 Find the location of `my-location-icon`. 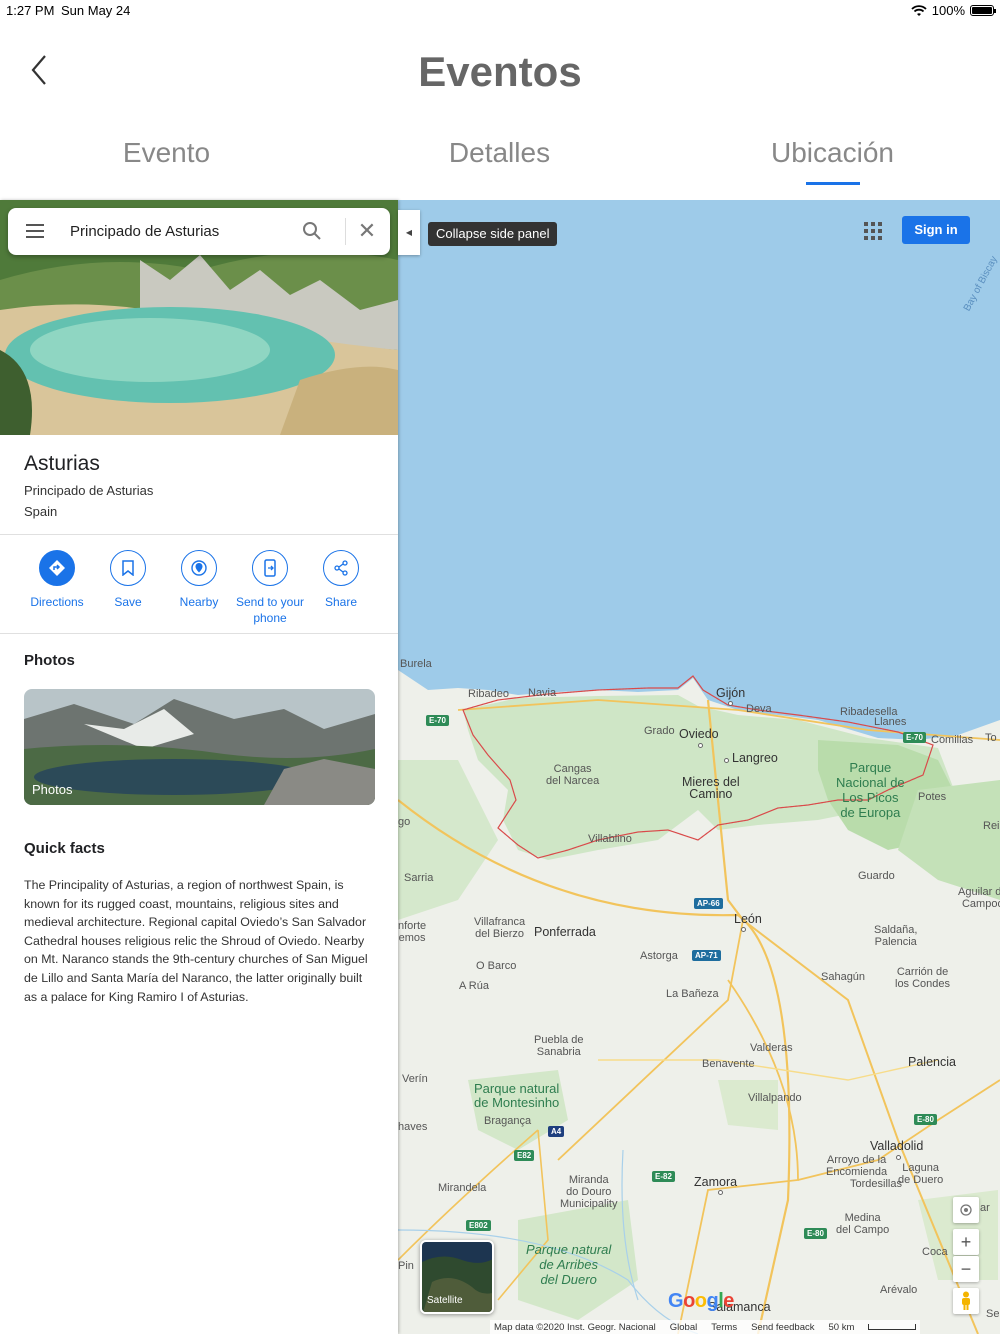

my-location-icon is located at coordinates (966, 1210).